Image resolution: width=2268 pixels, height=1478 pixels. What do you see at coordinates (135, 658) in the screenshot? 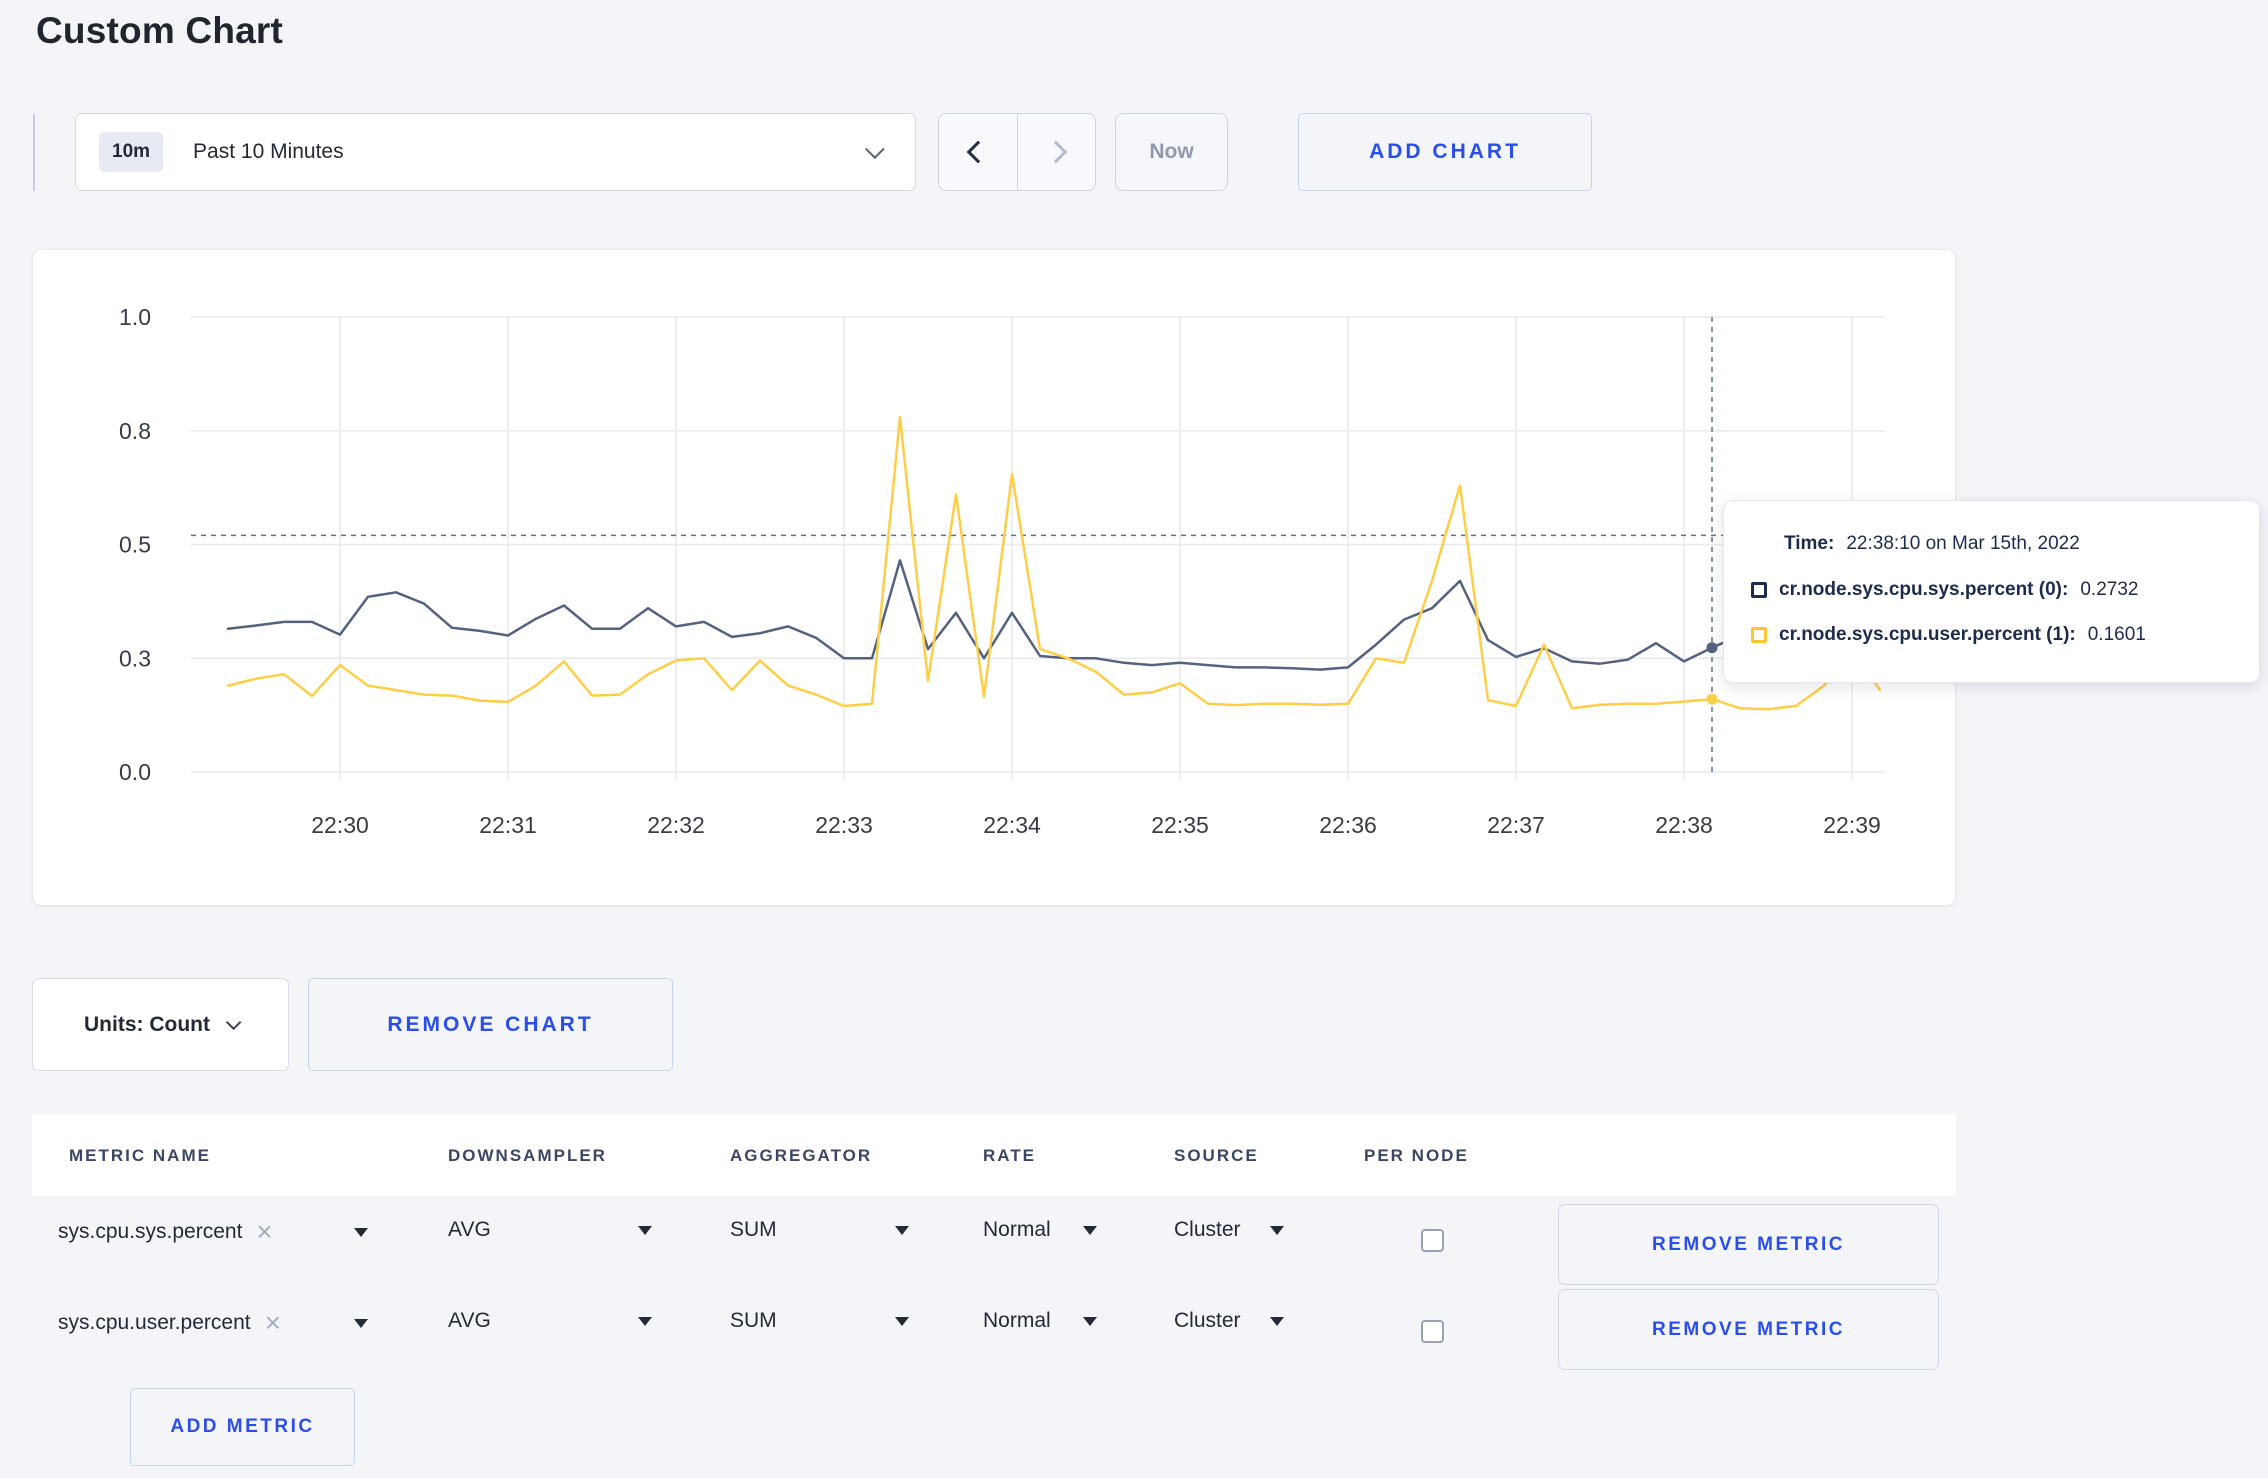
I see `y-axis-tick-label: 0.3` at bounding box center [135, 658].